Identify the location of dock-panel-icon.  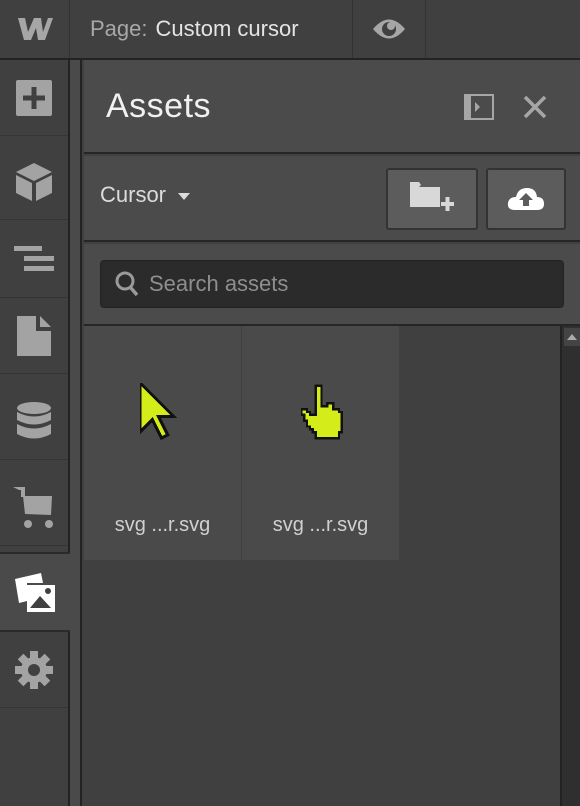
(479, 107).